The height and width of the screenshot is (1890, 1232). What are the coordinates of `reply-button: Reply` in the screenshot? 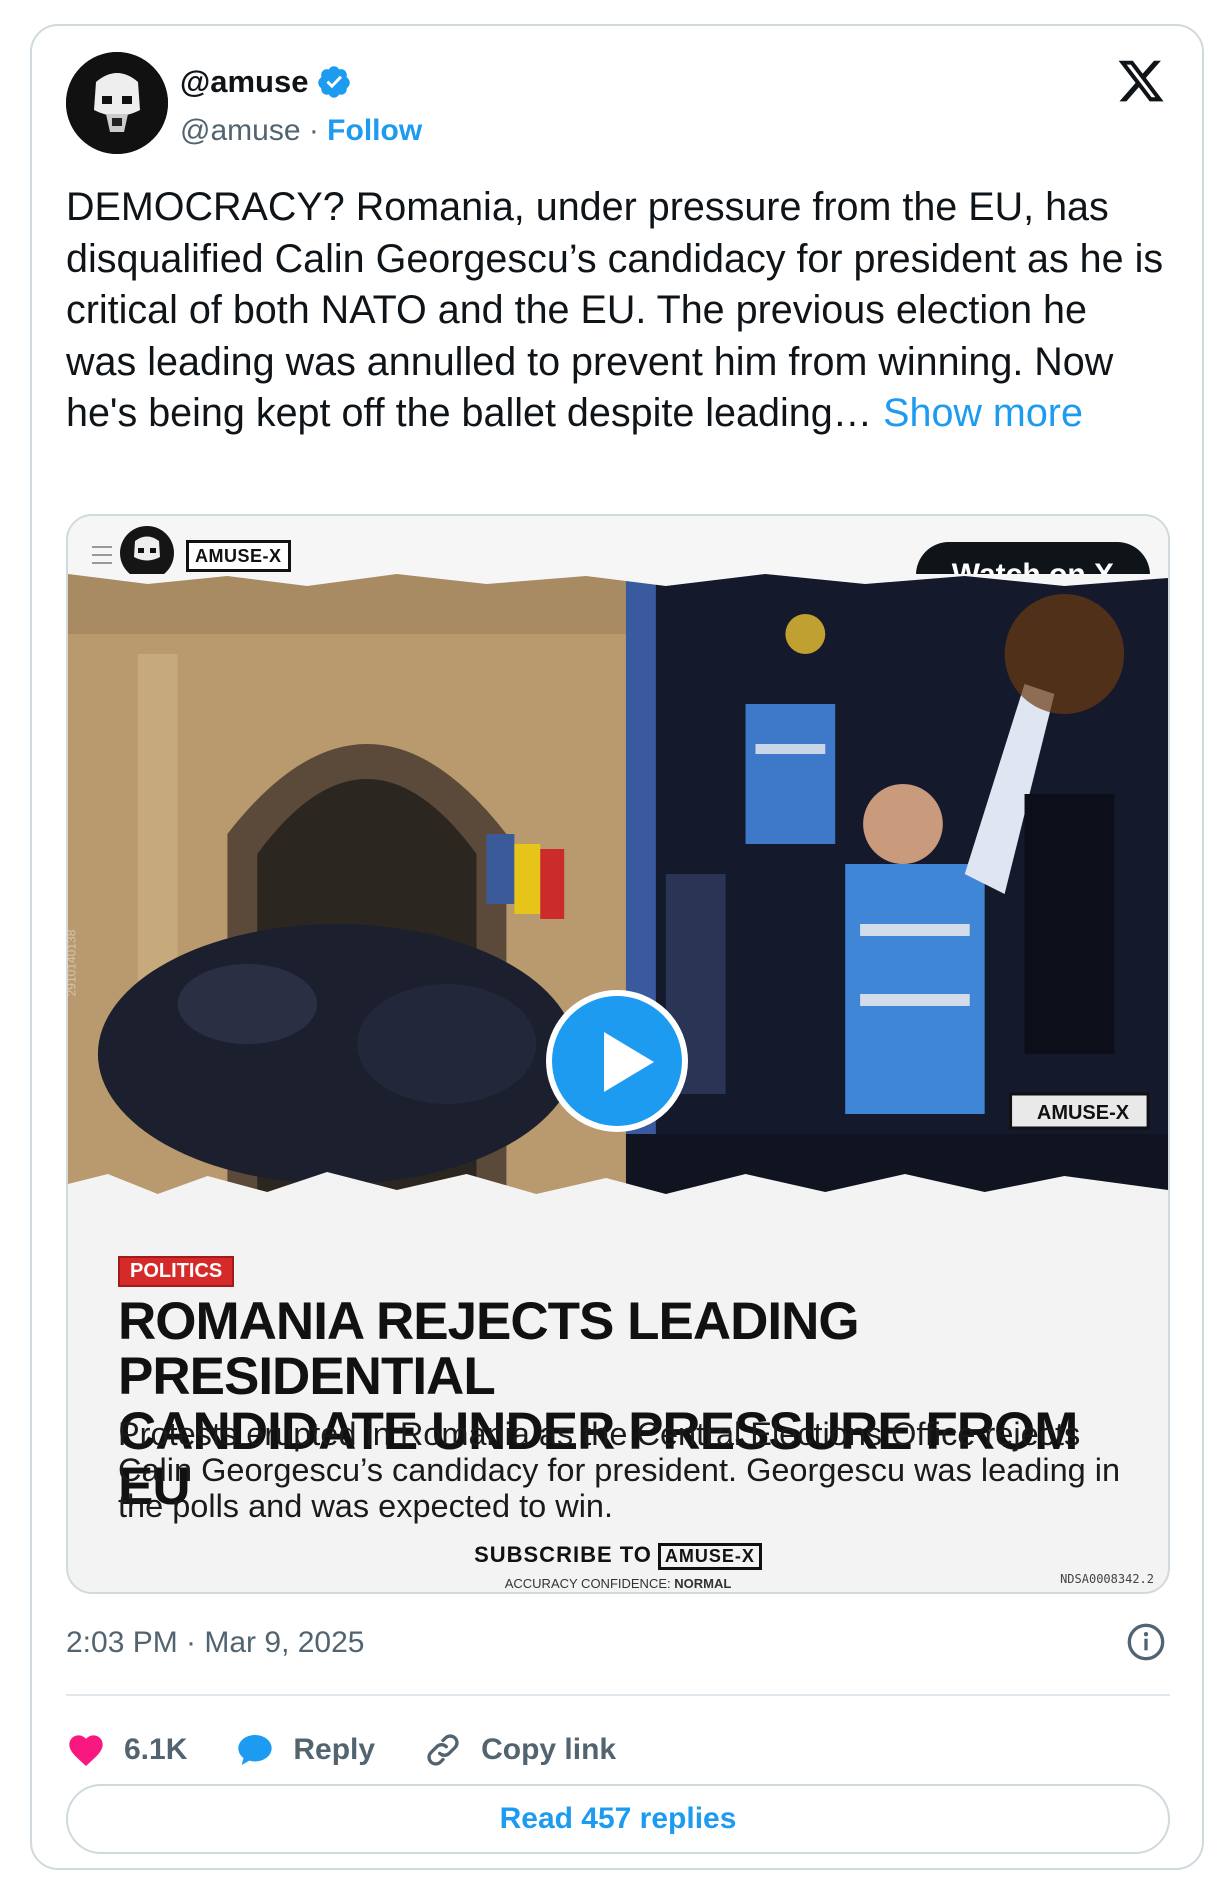 It's located at (305, 1750).